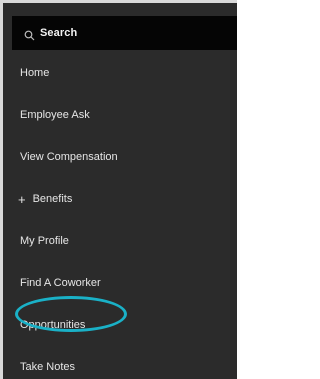 The image size is (320, 379). Describe the element at coordinates (120, 241) in the screenshot. I see `nav-item-my-profile: My Profile` at that location.